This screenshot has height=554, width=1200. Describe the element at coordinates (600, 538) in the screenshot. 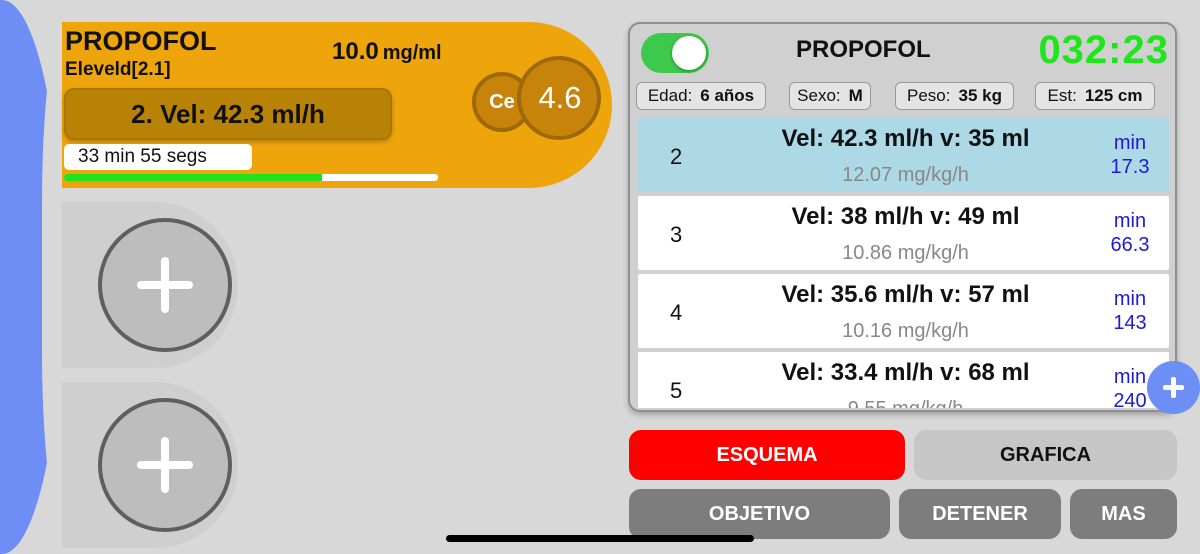

I see `home-indicator` at that location.